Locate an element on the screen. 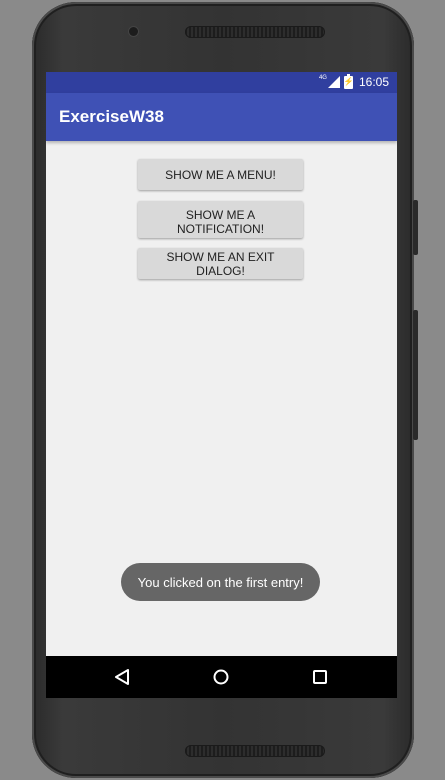  volume-button is located at coordinates (415, 375).